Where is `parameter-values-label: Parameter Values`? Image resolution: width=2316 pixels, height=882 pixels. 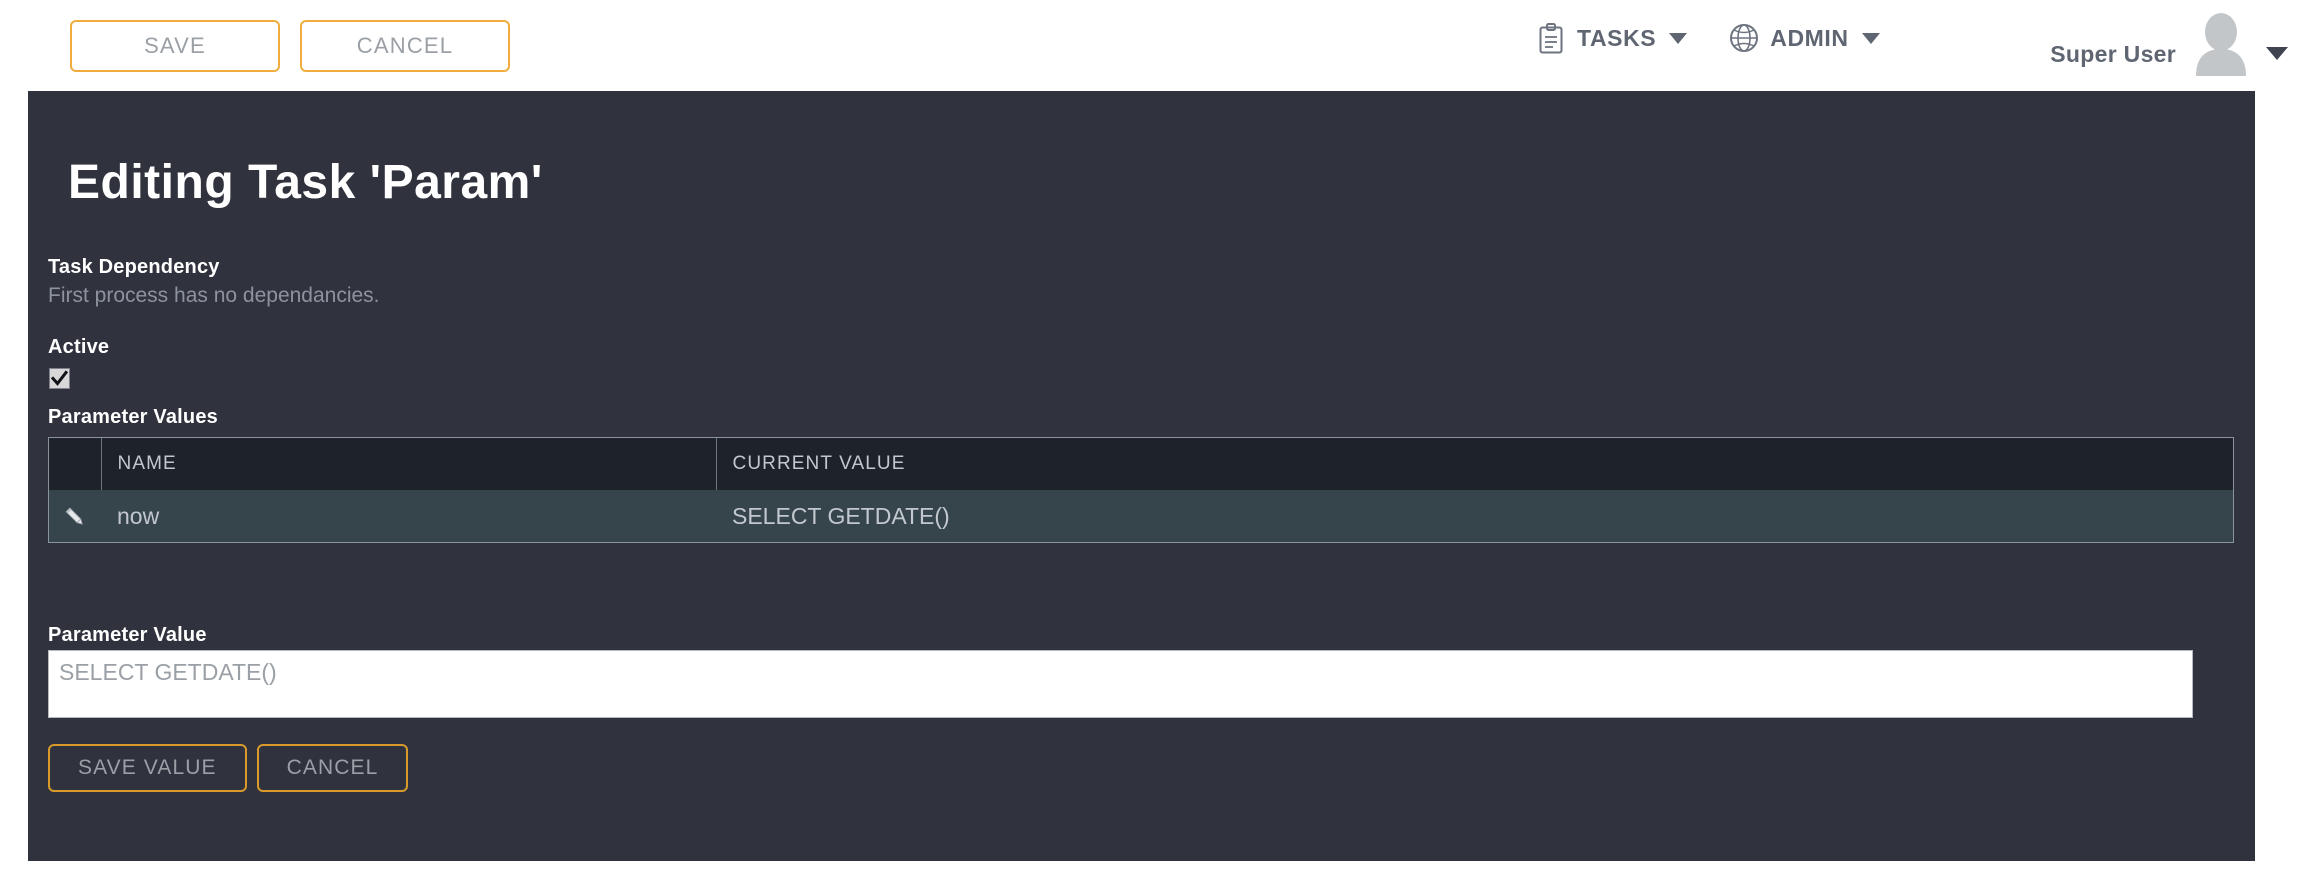
parameter-values-label: Parameter Values is located at coordinates (133, 417).